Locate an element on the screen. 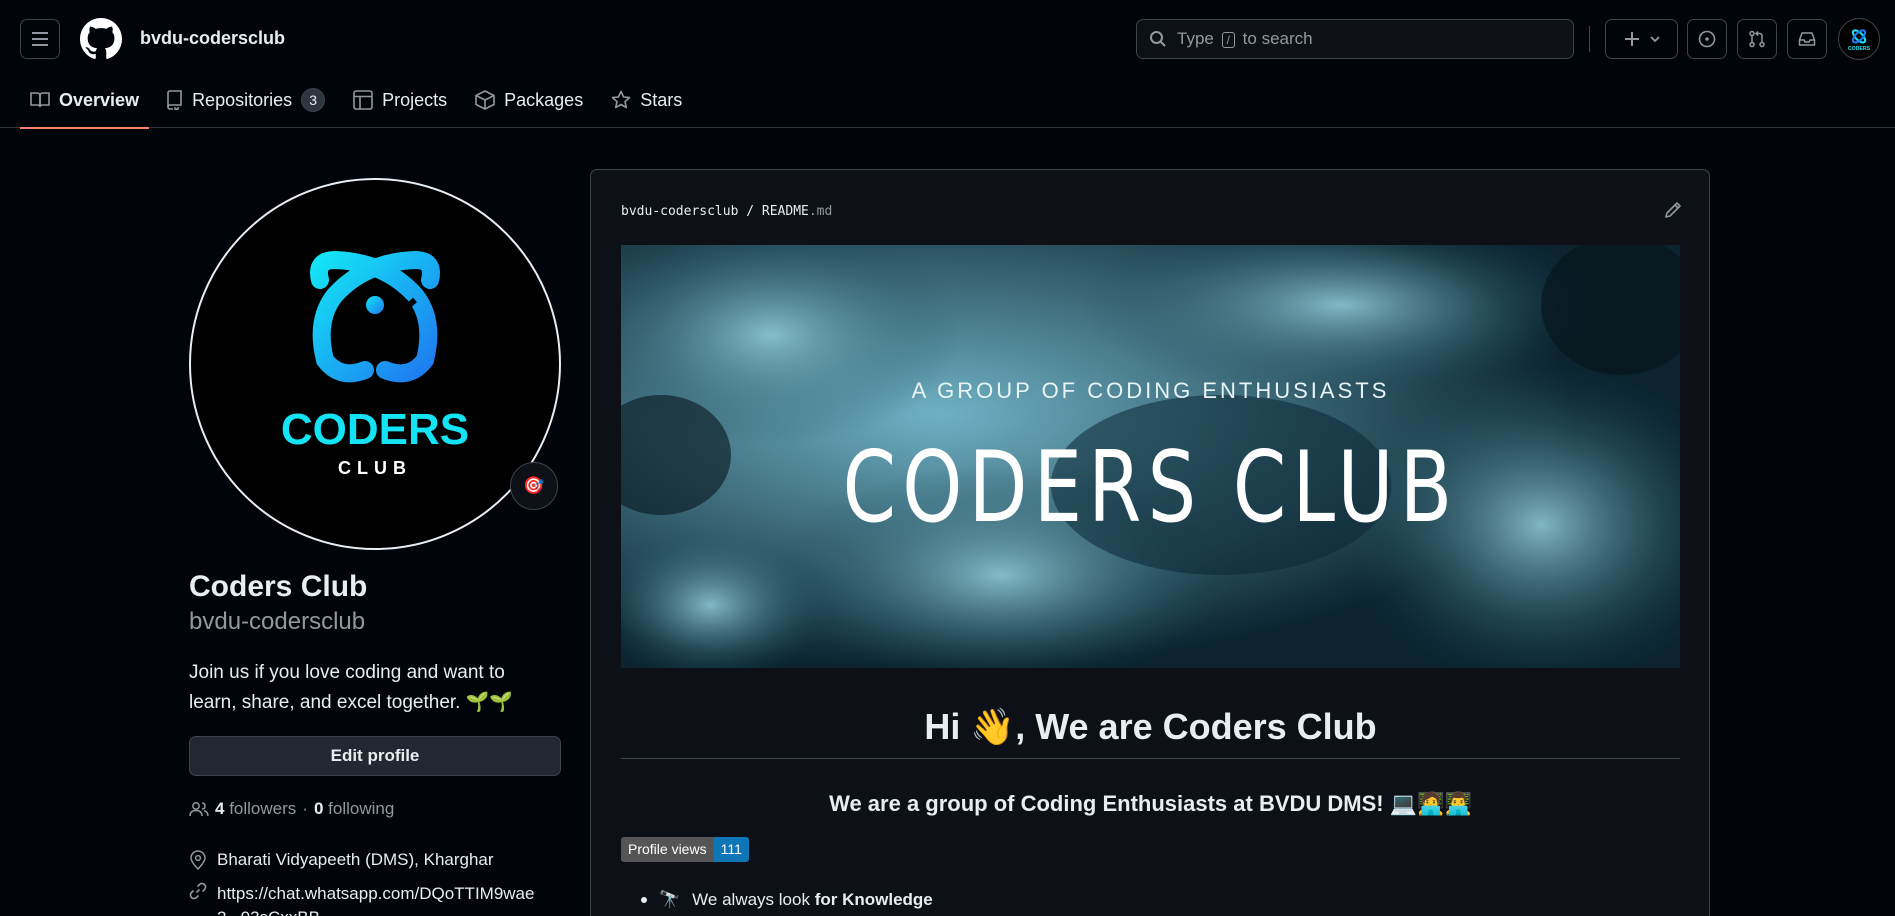 The width and height of the screenshot is (1895, 916). chevron-down-icon is located at coordinates (1654, 39).